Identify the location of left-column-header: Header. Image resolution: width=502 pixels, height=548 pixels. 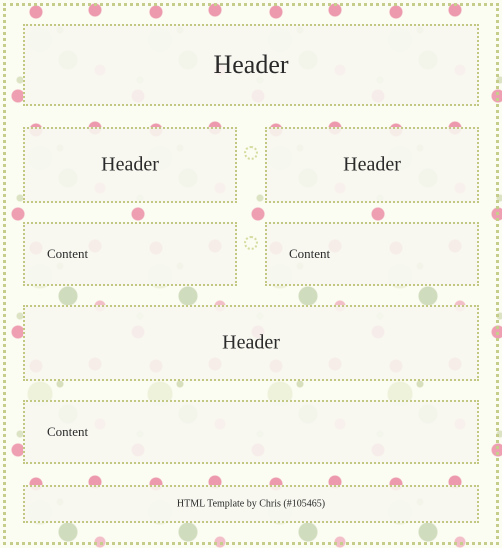
(130, 165).